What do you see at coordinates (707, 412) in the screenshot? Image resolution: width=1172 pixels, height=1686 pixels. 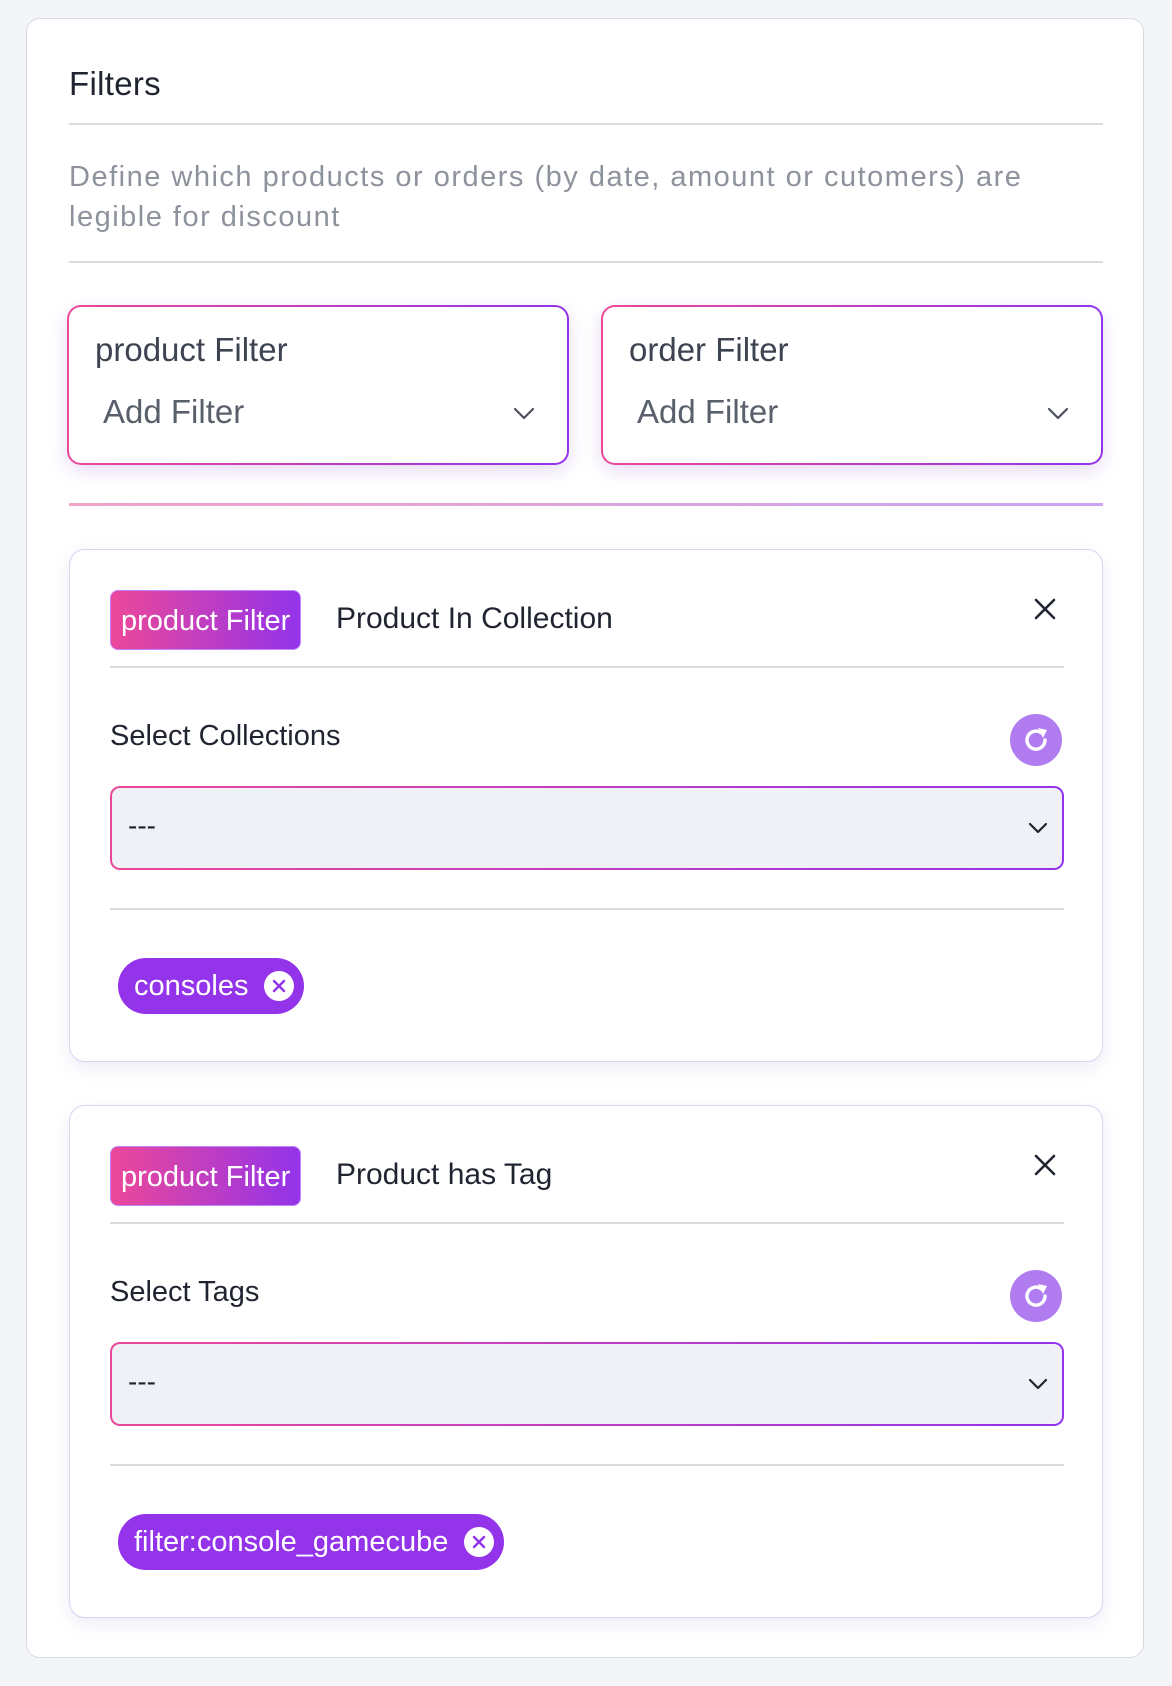 I see `order-filter-value: Add Filter` at bounding box center [707, 412].